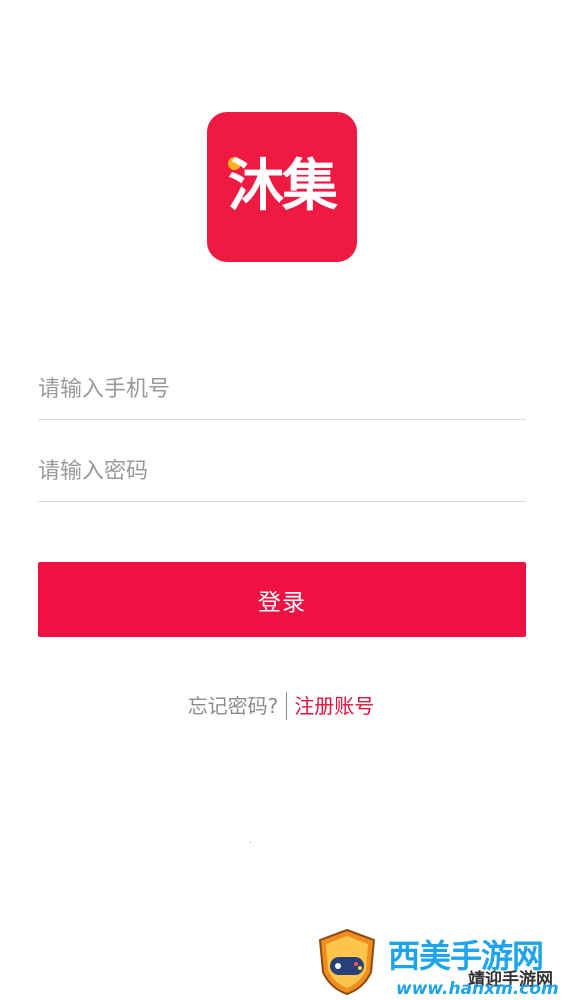 This screenshot has height=1000, width=562. What do you see at coordinates (477, 989) in the screenshot?
I see `watermark-url: www.hanxm.com` at bounding box center [477, 989].